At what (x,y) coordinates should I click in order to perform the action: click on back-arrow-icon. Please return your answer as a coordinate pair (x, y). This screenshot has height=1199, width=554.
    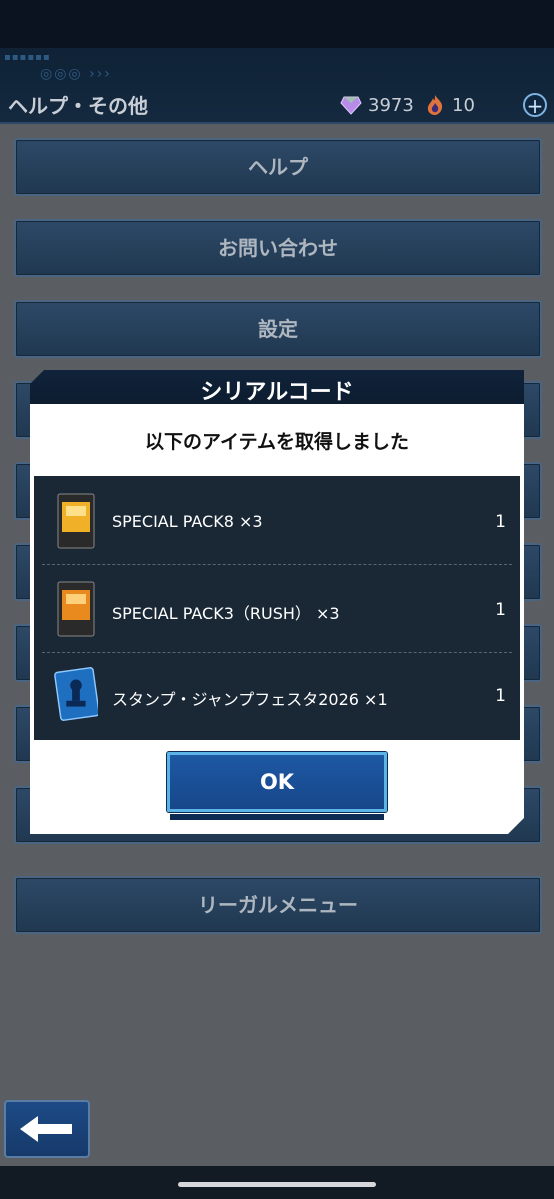
    Looking at the image, I should click on (46, 1129).